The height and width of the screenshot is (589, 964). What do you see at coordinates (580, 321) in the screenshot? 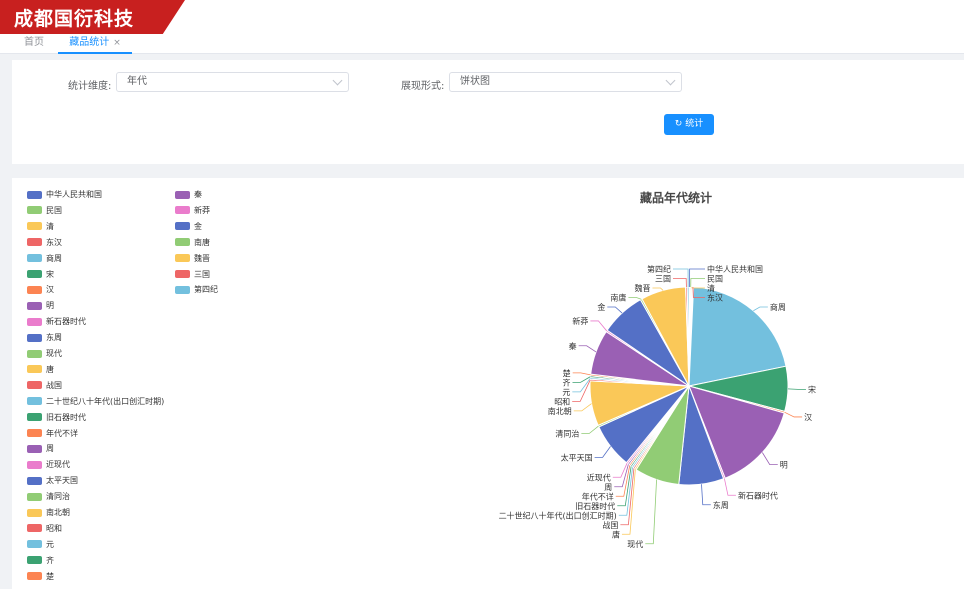
I see `slice-label: 新莽` at bounding box center [580, 321].